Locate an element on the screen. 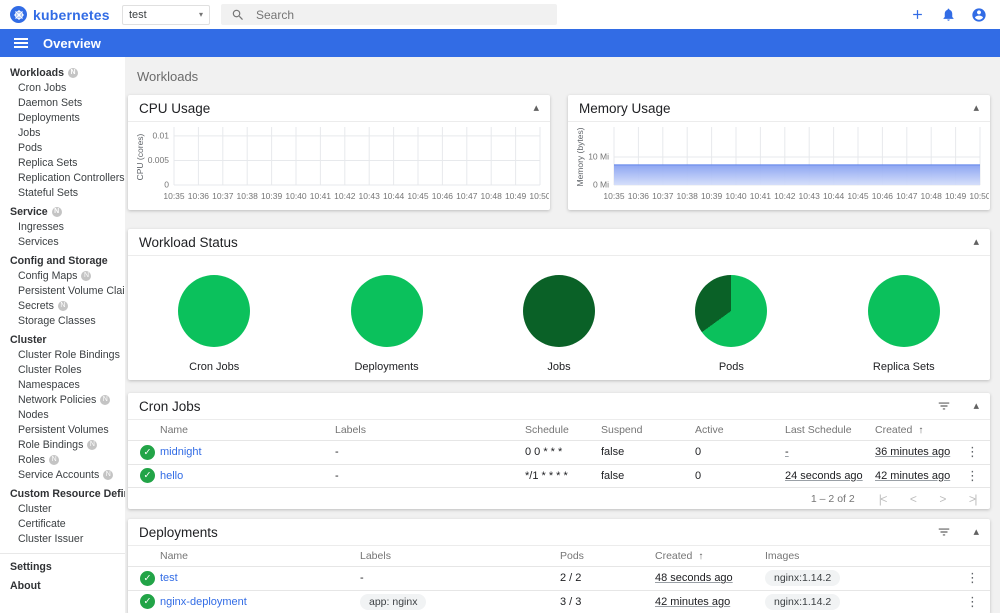 The image size is (1000, 613). column-header-images: Images is located at coordinates (863, 556).